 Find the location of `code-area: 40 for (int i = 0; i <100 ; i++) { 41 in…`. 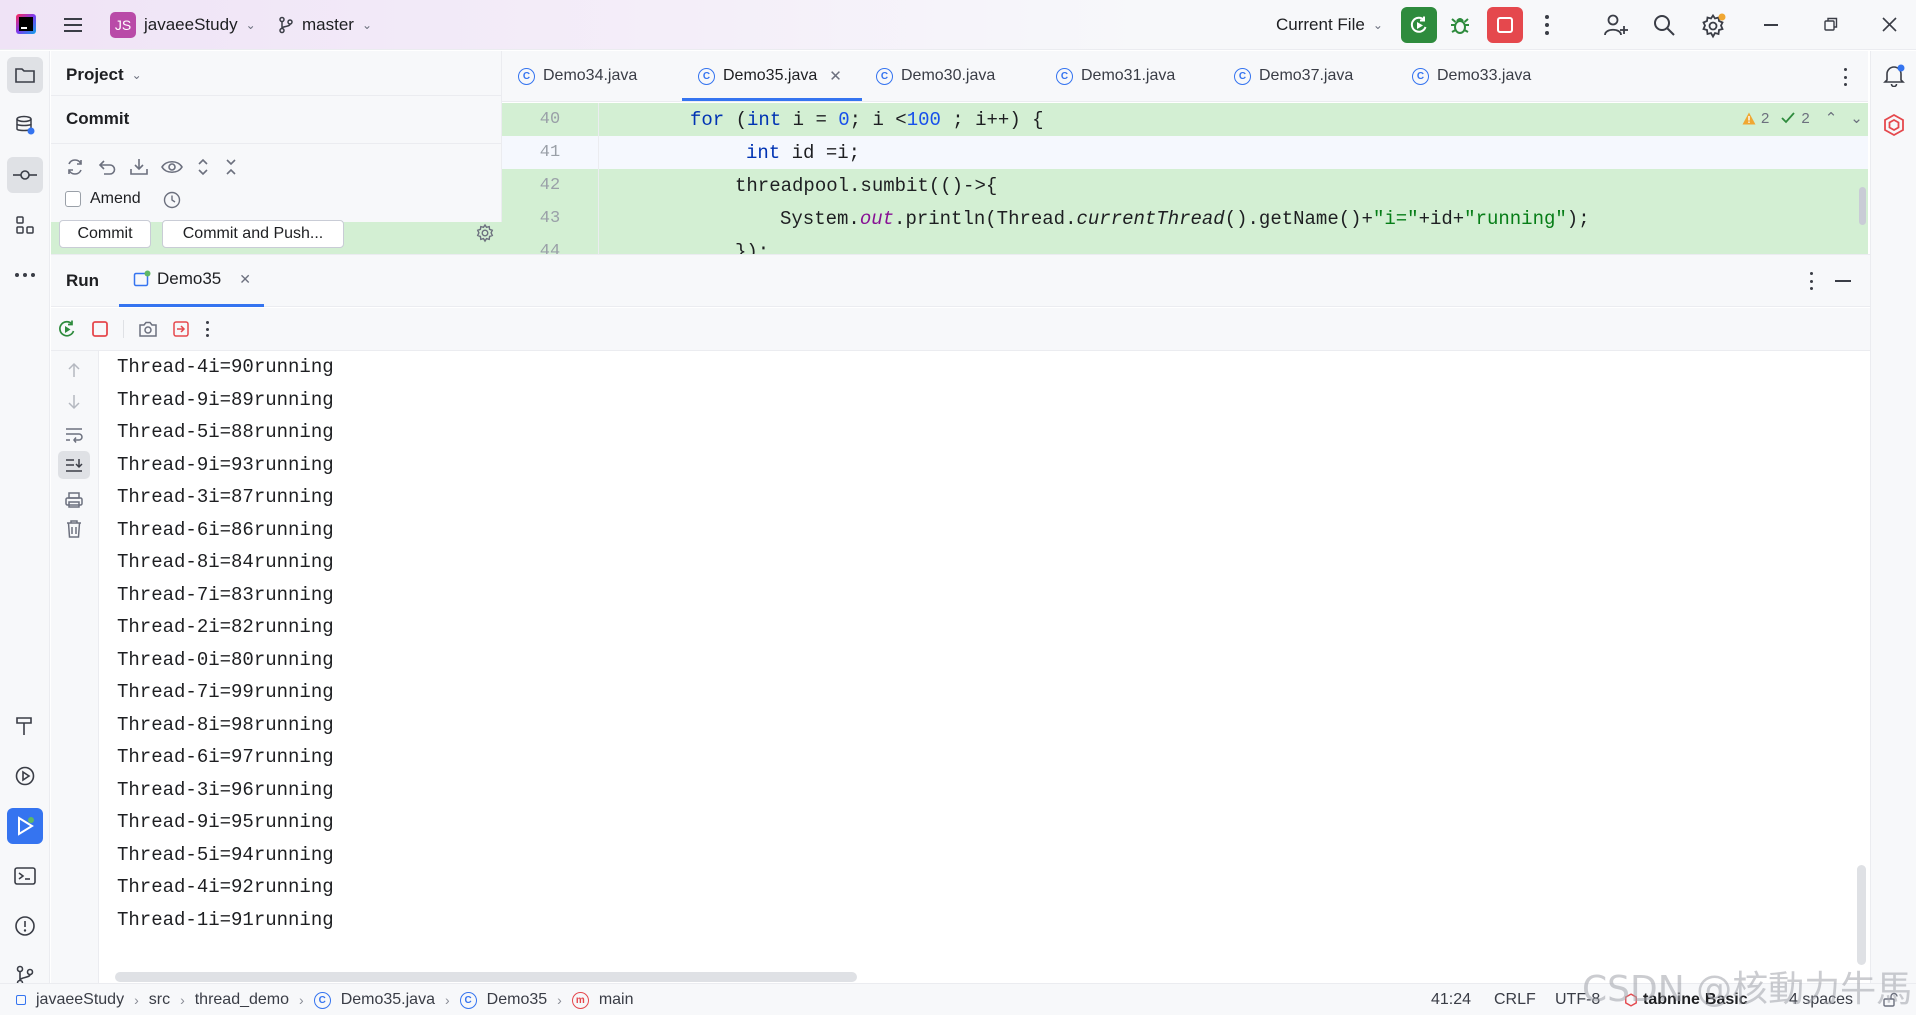

code-area: 40 for (int i = 0; i <100 ; i++) { 41 in… is located at coordinates (1185, 178).